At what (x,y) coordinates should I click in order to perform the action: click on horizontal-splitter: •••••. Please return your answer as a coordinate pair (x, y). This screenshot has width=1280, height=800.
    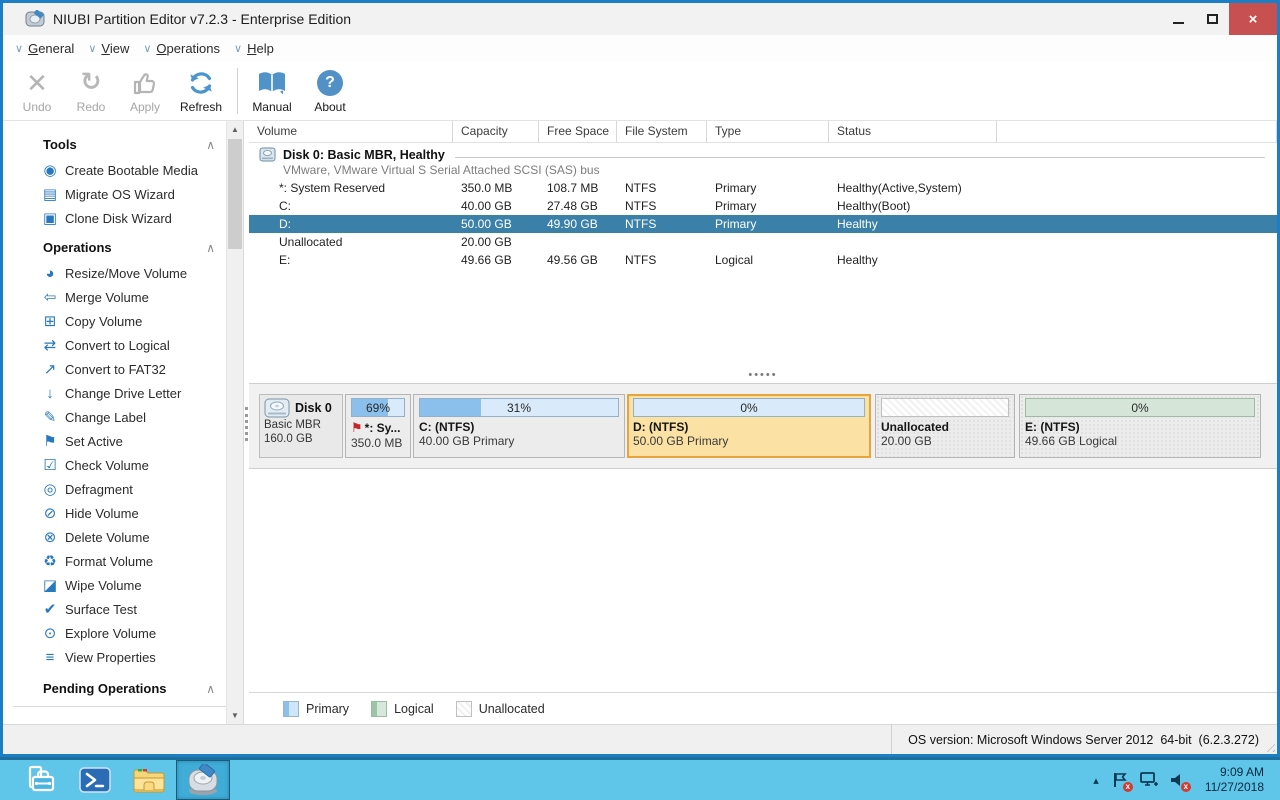
    Looking at the image, I should click on (763, 376).